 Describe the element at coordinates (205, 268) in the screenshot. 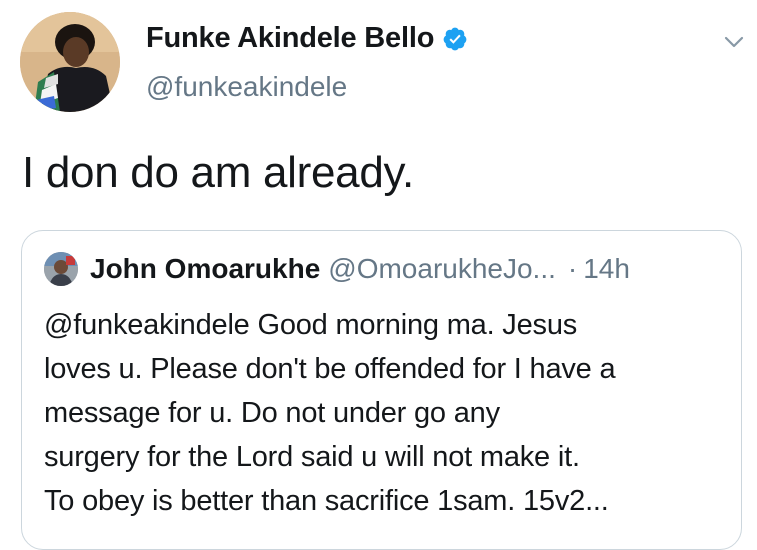

I see `quoted-author-name: John Omoarukhe` at that location.